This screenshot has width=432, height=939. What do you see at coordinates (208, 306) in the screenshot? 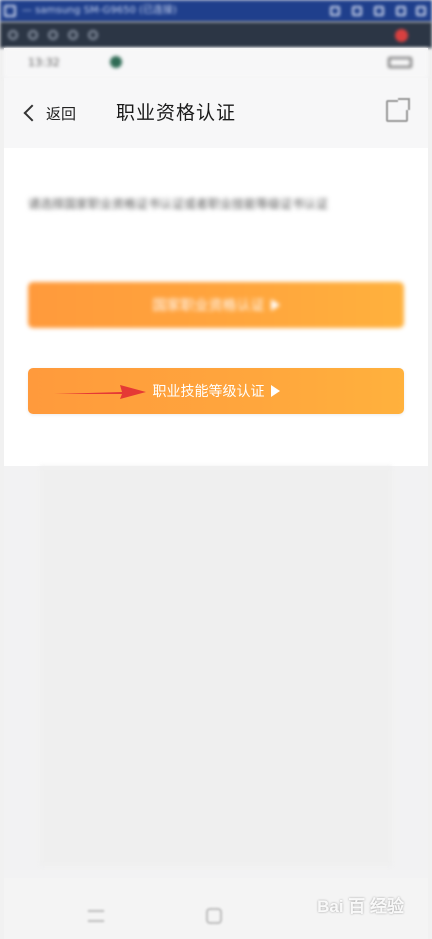
I see `national-qualification-label: 国家职业资格认证` at bounding box center [208, 306].